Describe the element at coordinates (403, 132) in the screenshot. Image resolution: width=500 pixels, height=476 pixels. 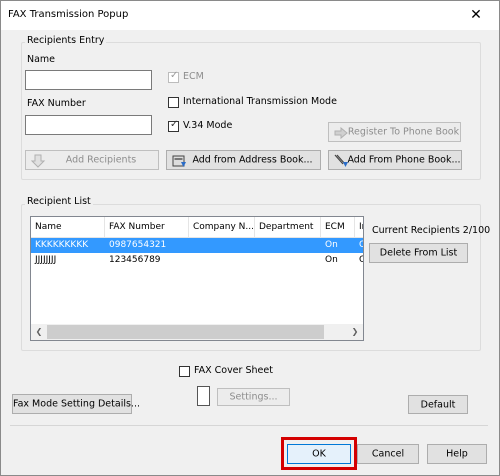
I see `register-label: Register To Phone Book` at that location.